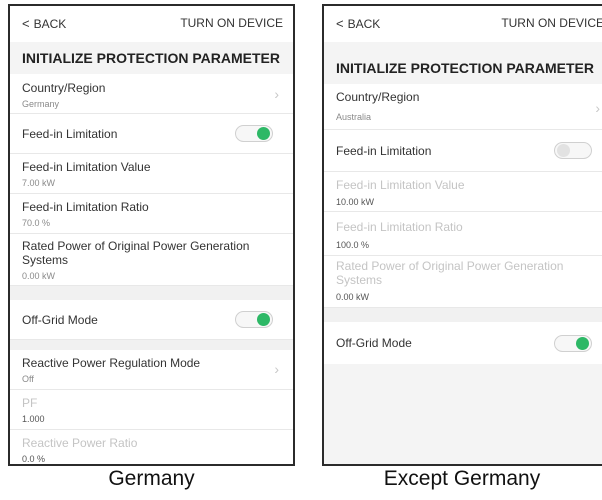 This screenshot has width=602, height=500. What do you see at coordinates (151, 410) in the screenshot?
I see `pf-row: PF 1.000` at bounding box center [151, 410].